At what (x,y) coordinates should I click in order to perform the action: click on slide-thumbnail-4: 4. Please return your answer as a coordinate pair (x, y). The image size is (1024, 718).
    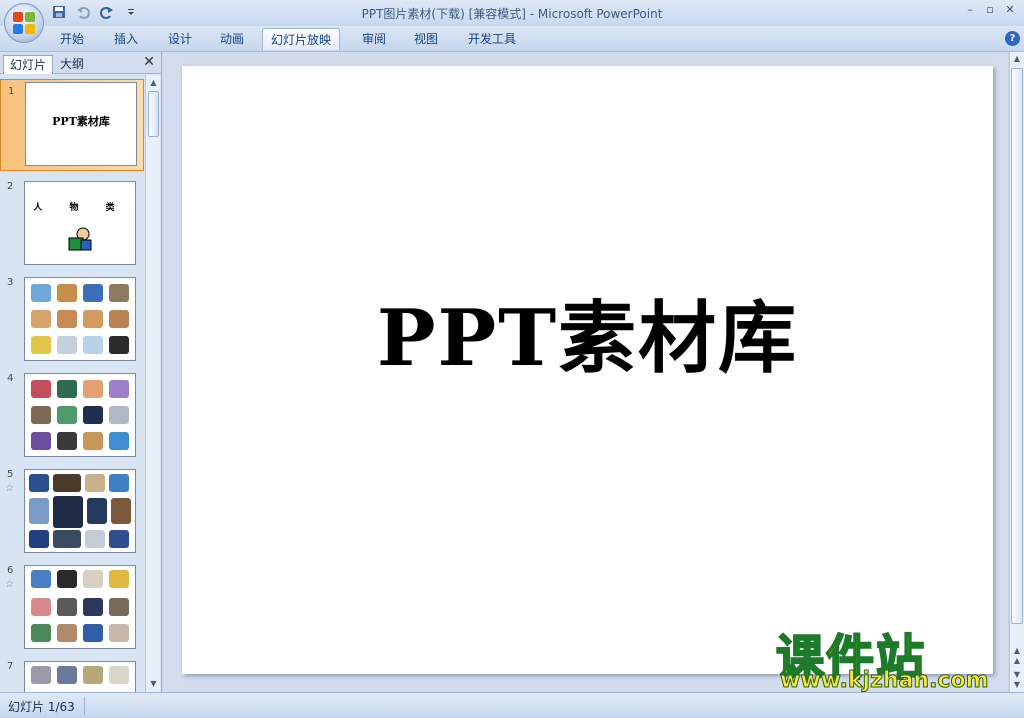
    Looking at the image, I should click on (72, 413).